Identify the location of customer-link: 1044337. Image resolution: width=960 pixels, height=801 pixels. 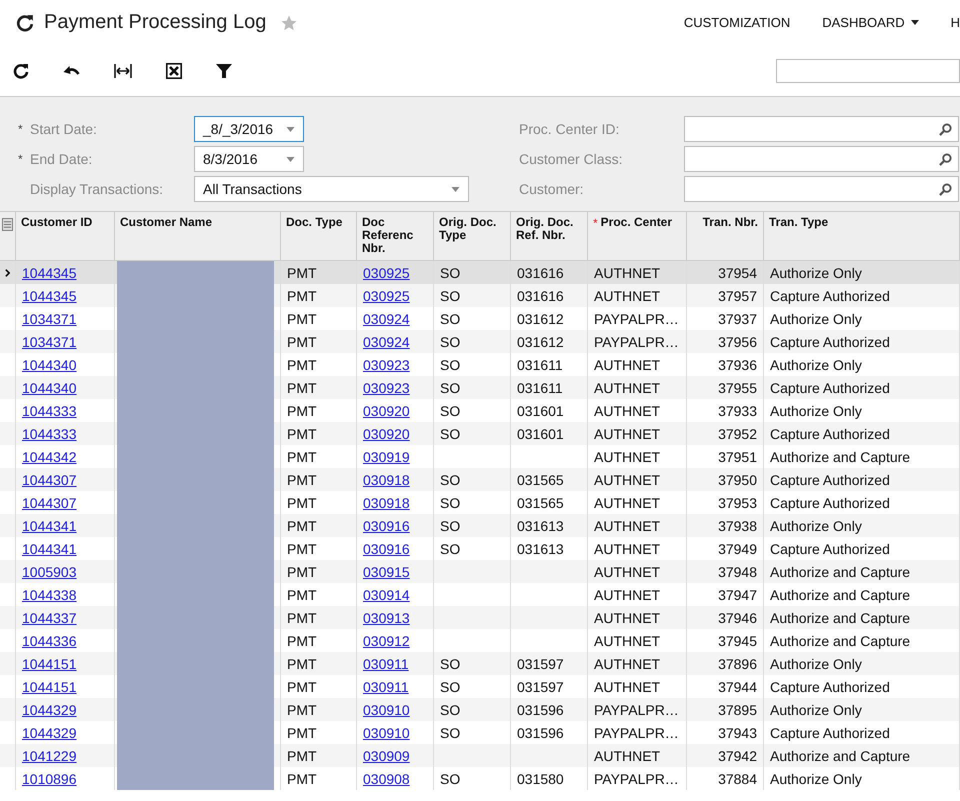
(49, 618).